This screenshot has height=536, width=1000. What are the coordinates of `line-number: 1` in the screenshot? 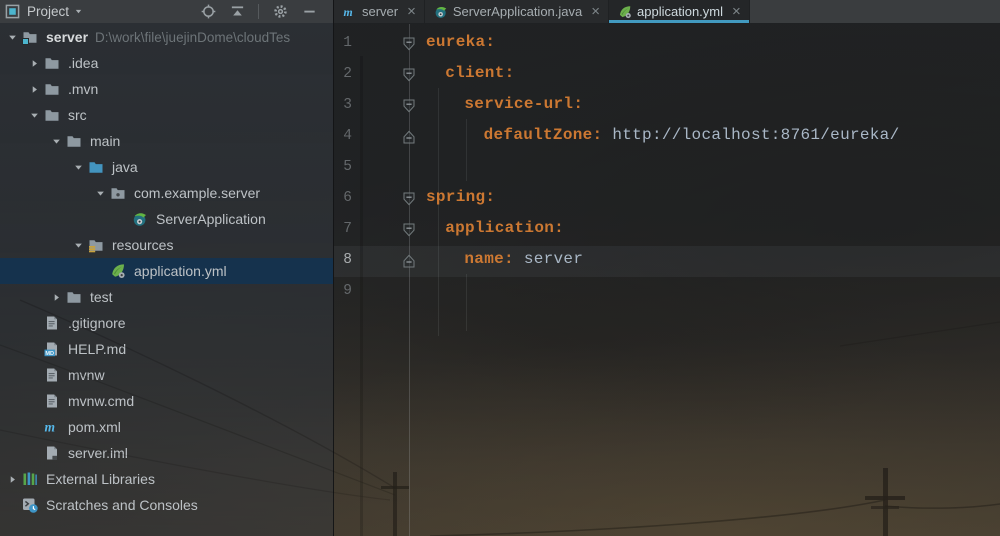 It's located at (347, 43).